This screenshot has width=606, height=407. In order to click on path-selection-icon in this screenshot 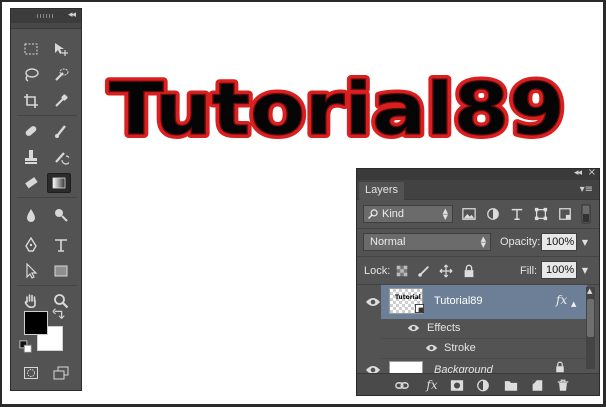, I will do `click(32, 271)`.